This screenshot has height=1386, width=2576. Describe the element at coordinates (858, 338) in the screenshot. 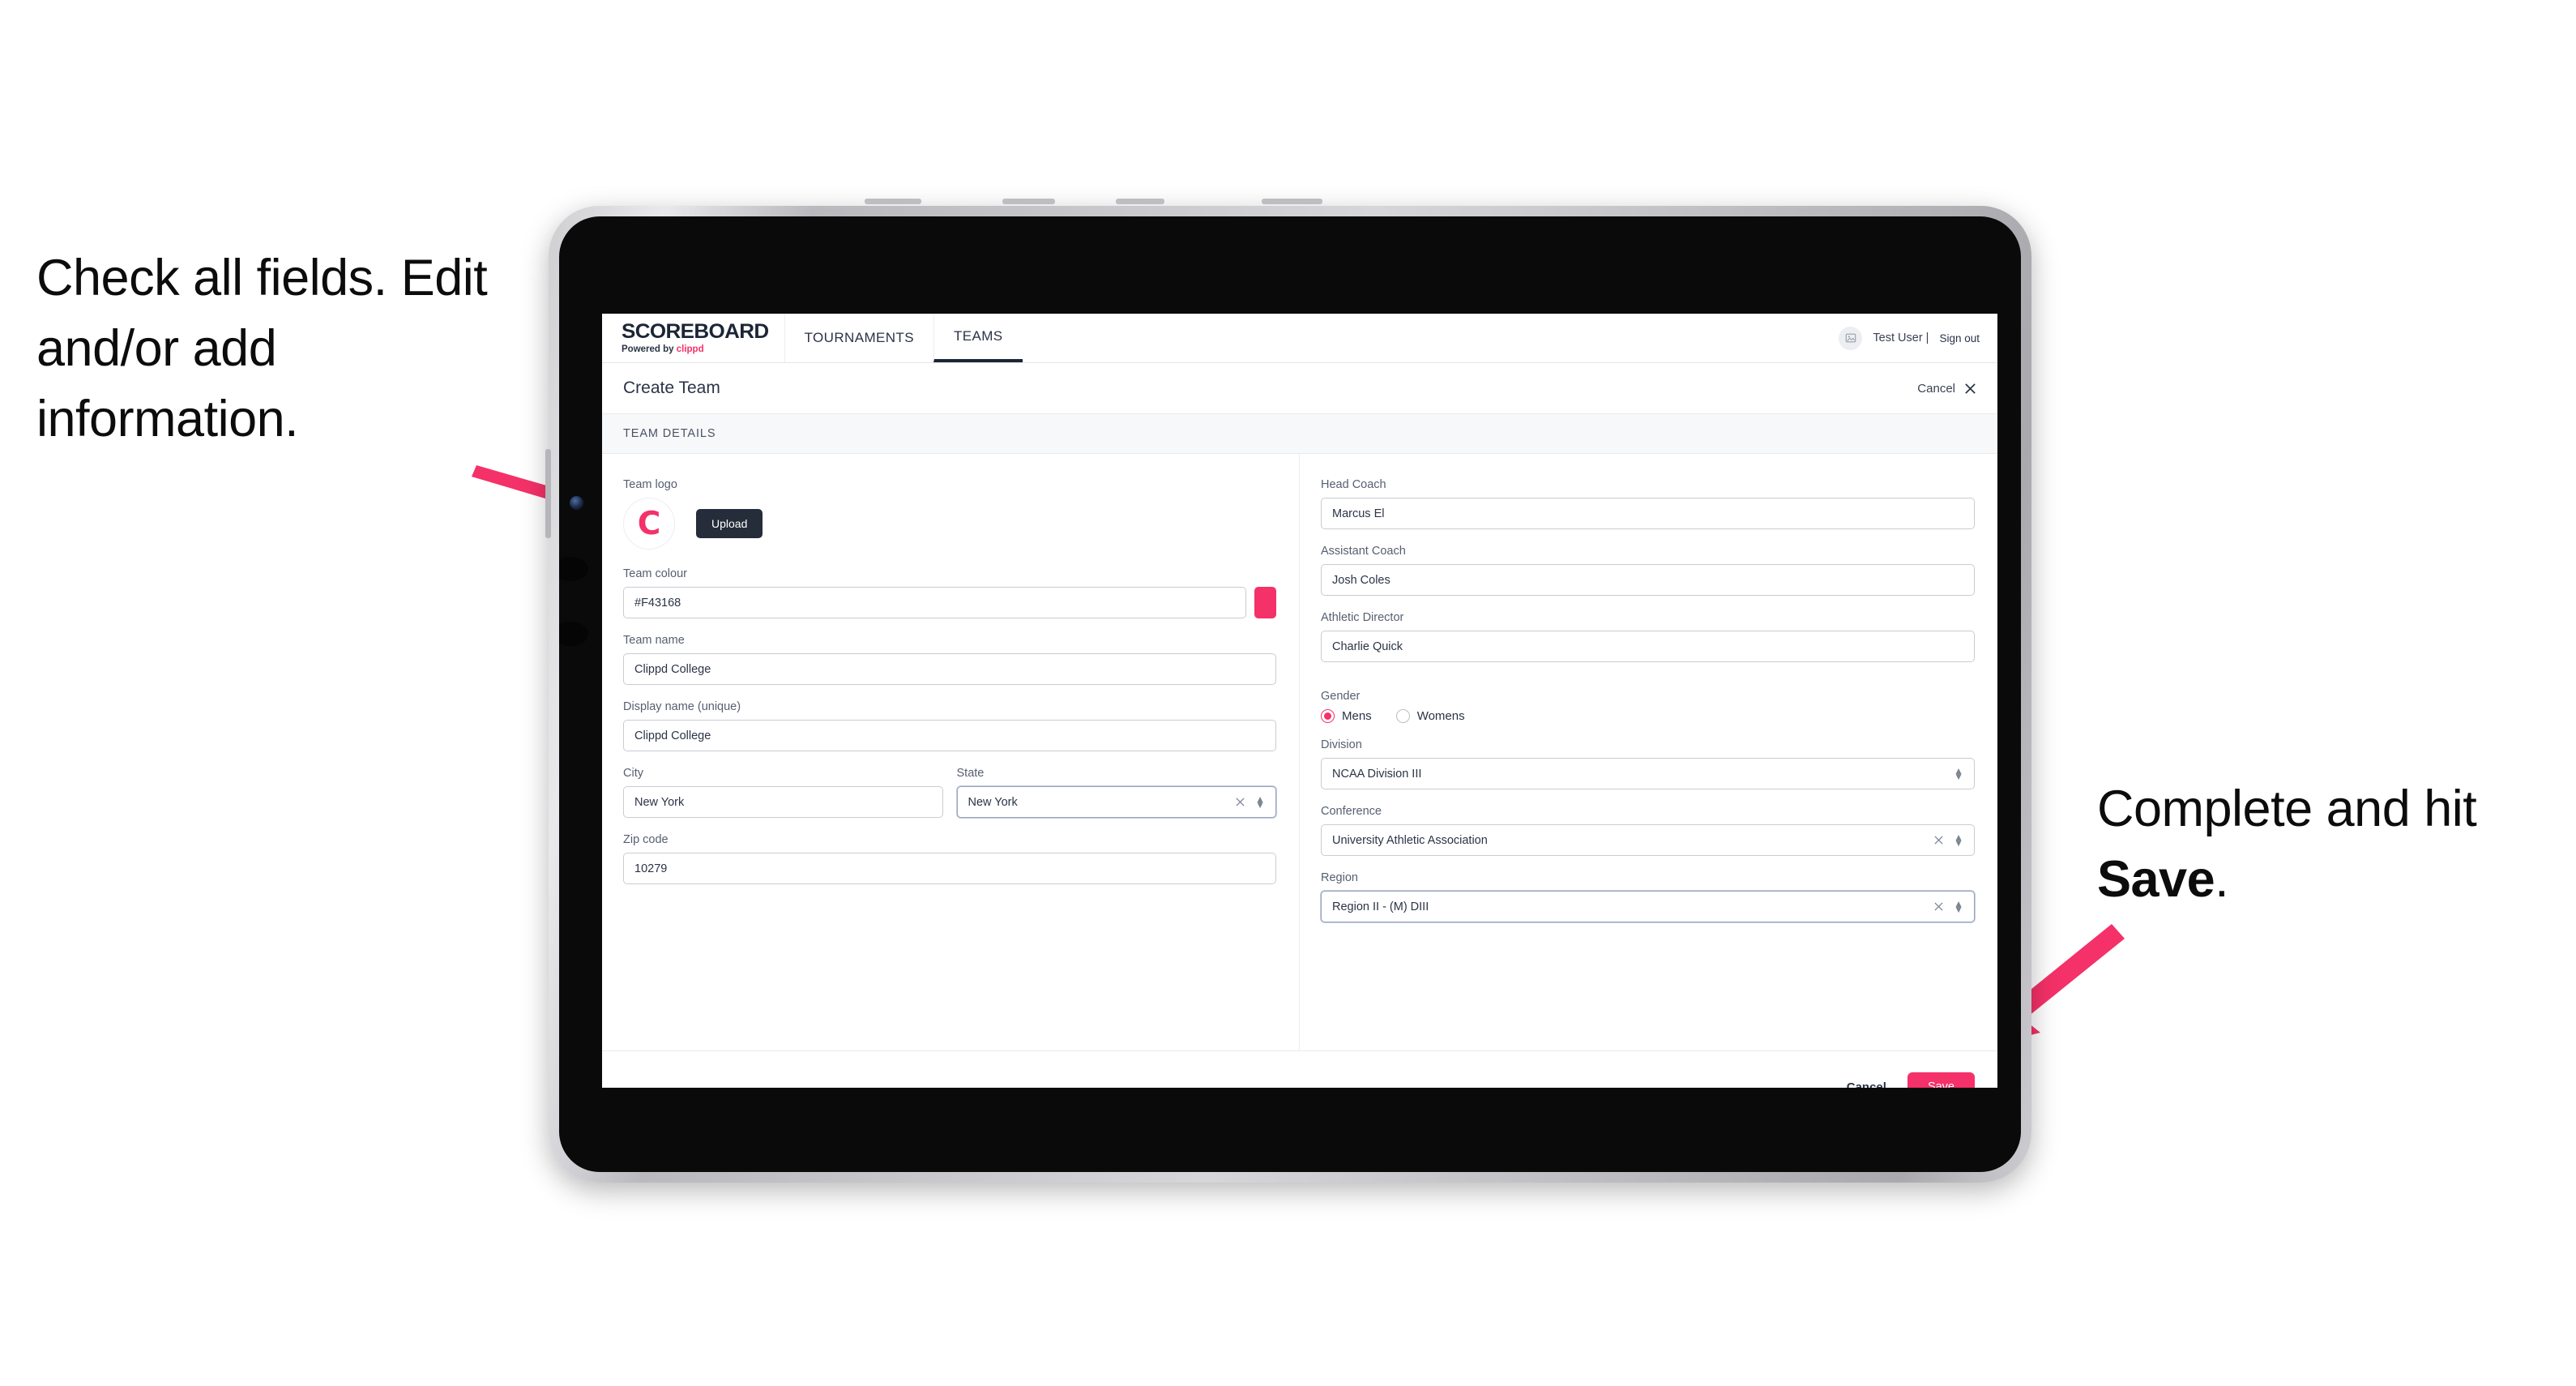

I see `tab-tournaments: TOURNAMENTS` at that location.